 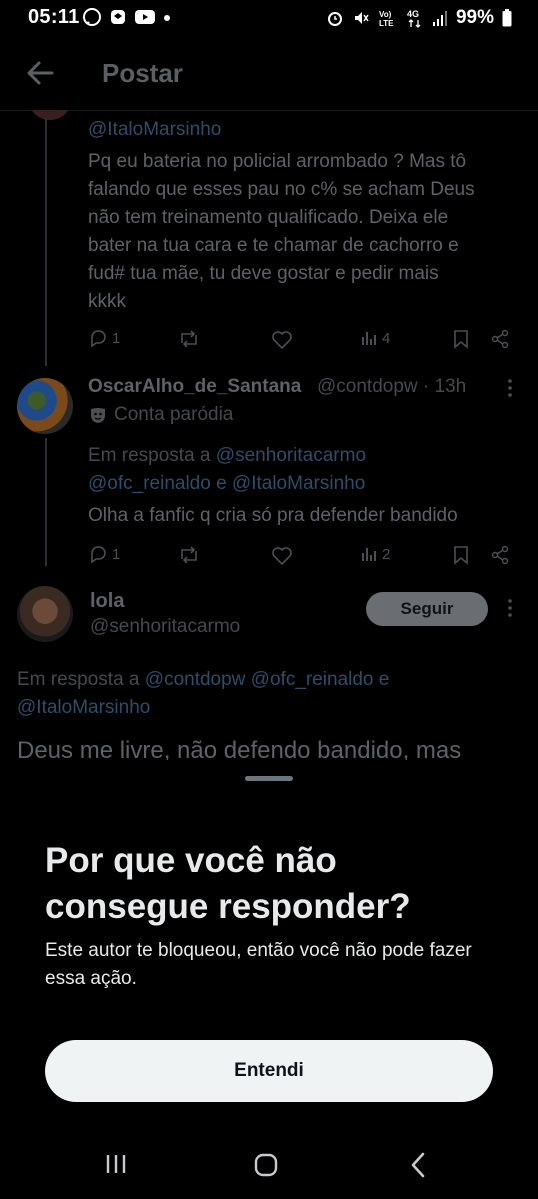 What do you see at coordinates (386, 338) in the screenshot?
I see `views-count: 4` at bounding box center [386, 338].